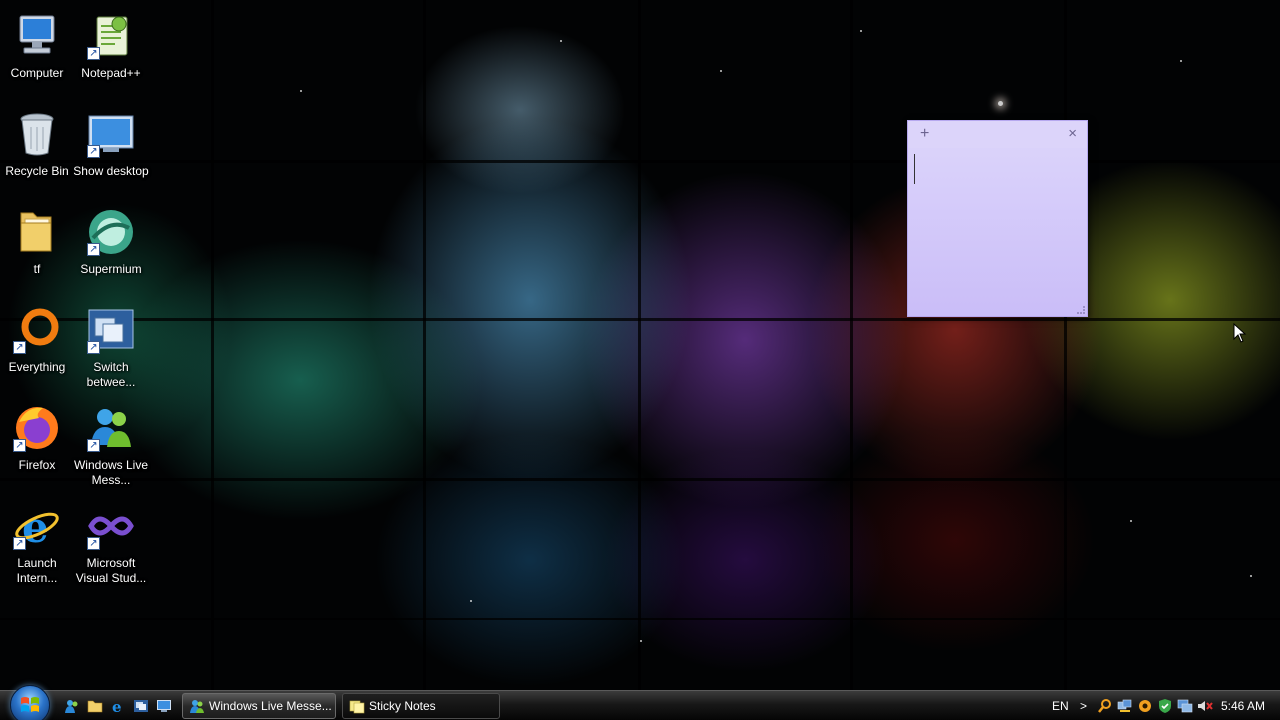 This screenshot has width=1280, height=720. Describe the element at coordinates (402, 706) in the screenshot. I see `taskbar-button-label: Sticky Notes` at that location.